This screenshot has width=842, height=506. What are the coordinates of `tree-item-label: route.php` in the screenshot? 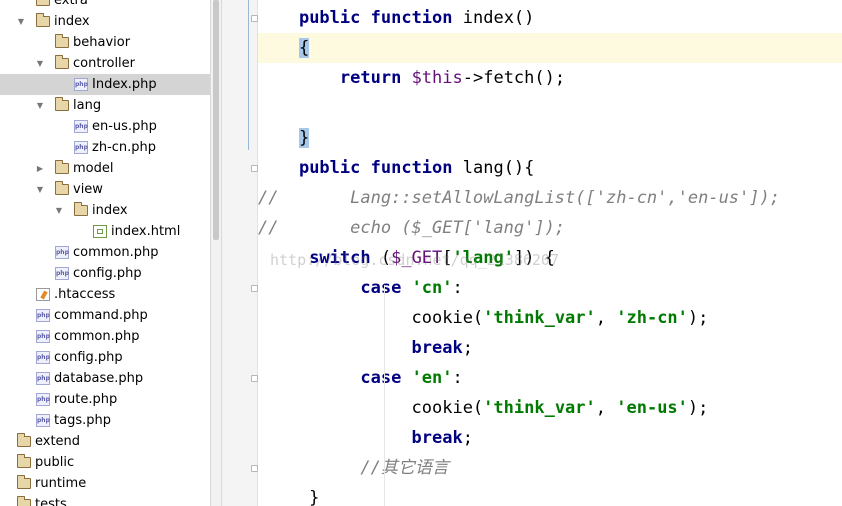 It's located at (86, 399).